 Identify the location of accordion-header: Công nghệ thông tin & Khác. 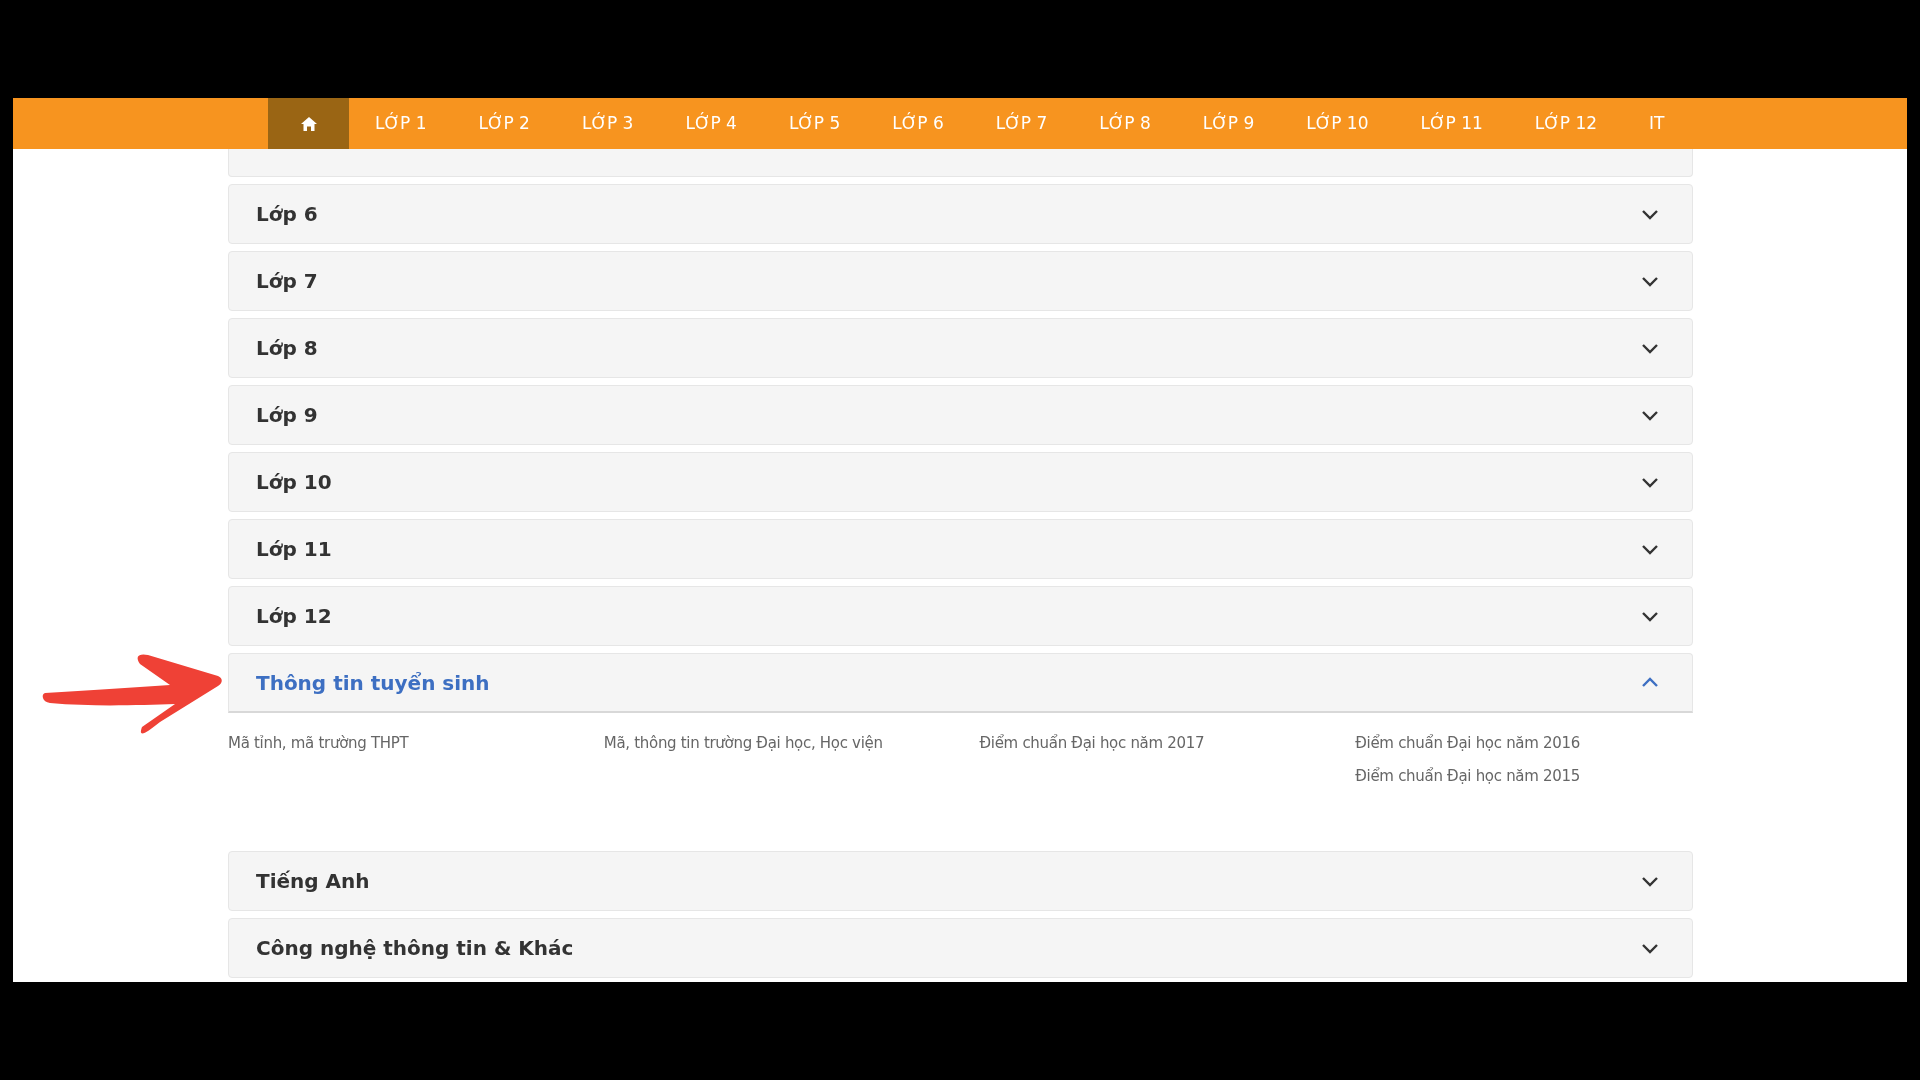
(960, 948).